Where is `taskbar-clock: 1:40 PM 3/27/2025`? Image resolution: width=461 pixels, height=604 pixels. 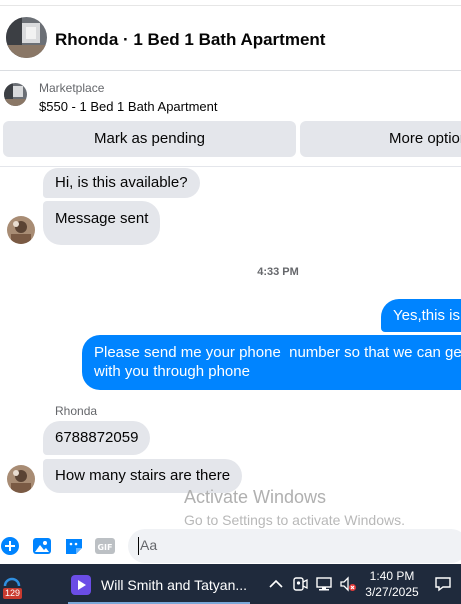
taskbar-clock: 1:40 PM 3/27/2025 is located at coordinates (392, 584).